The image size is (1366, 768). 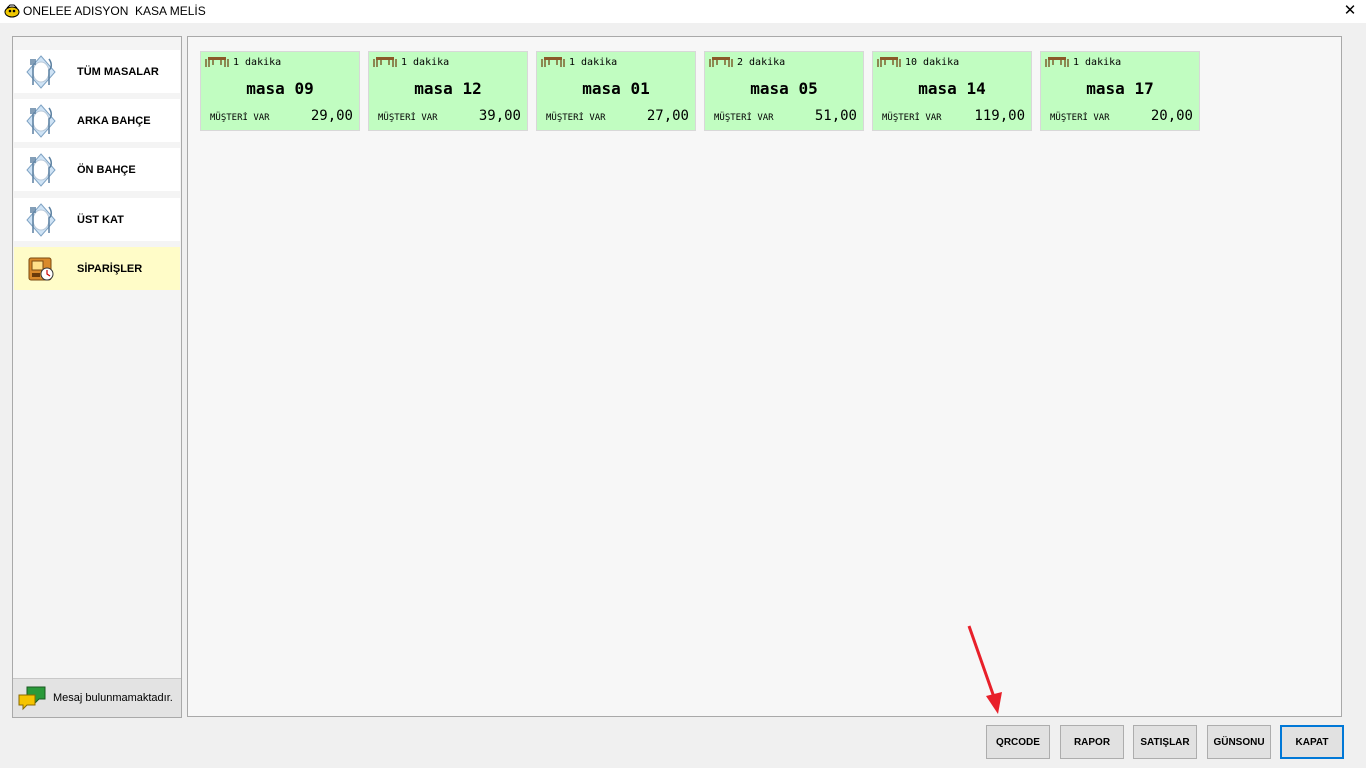 What do you see at coordinates (999, 116) in the screenshot?
I see `table-amount: 119,00` at bounding box center [999, 116].